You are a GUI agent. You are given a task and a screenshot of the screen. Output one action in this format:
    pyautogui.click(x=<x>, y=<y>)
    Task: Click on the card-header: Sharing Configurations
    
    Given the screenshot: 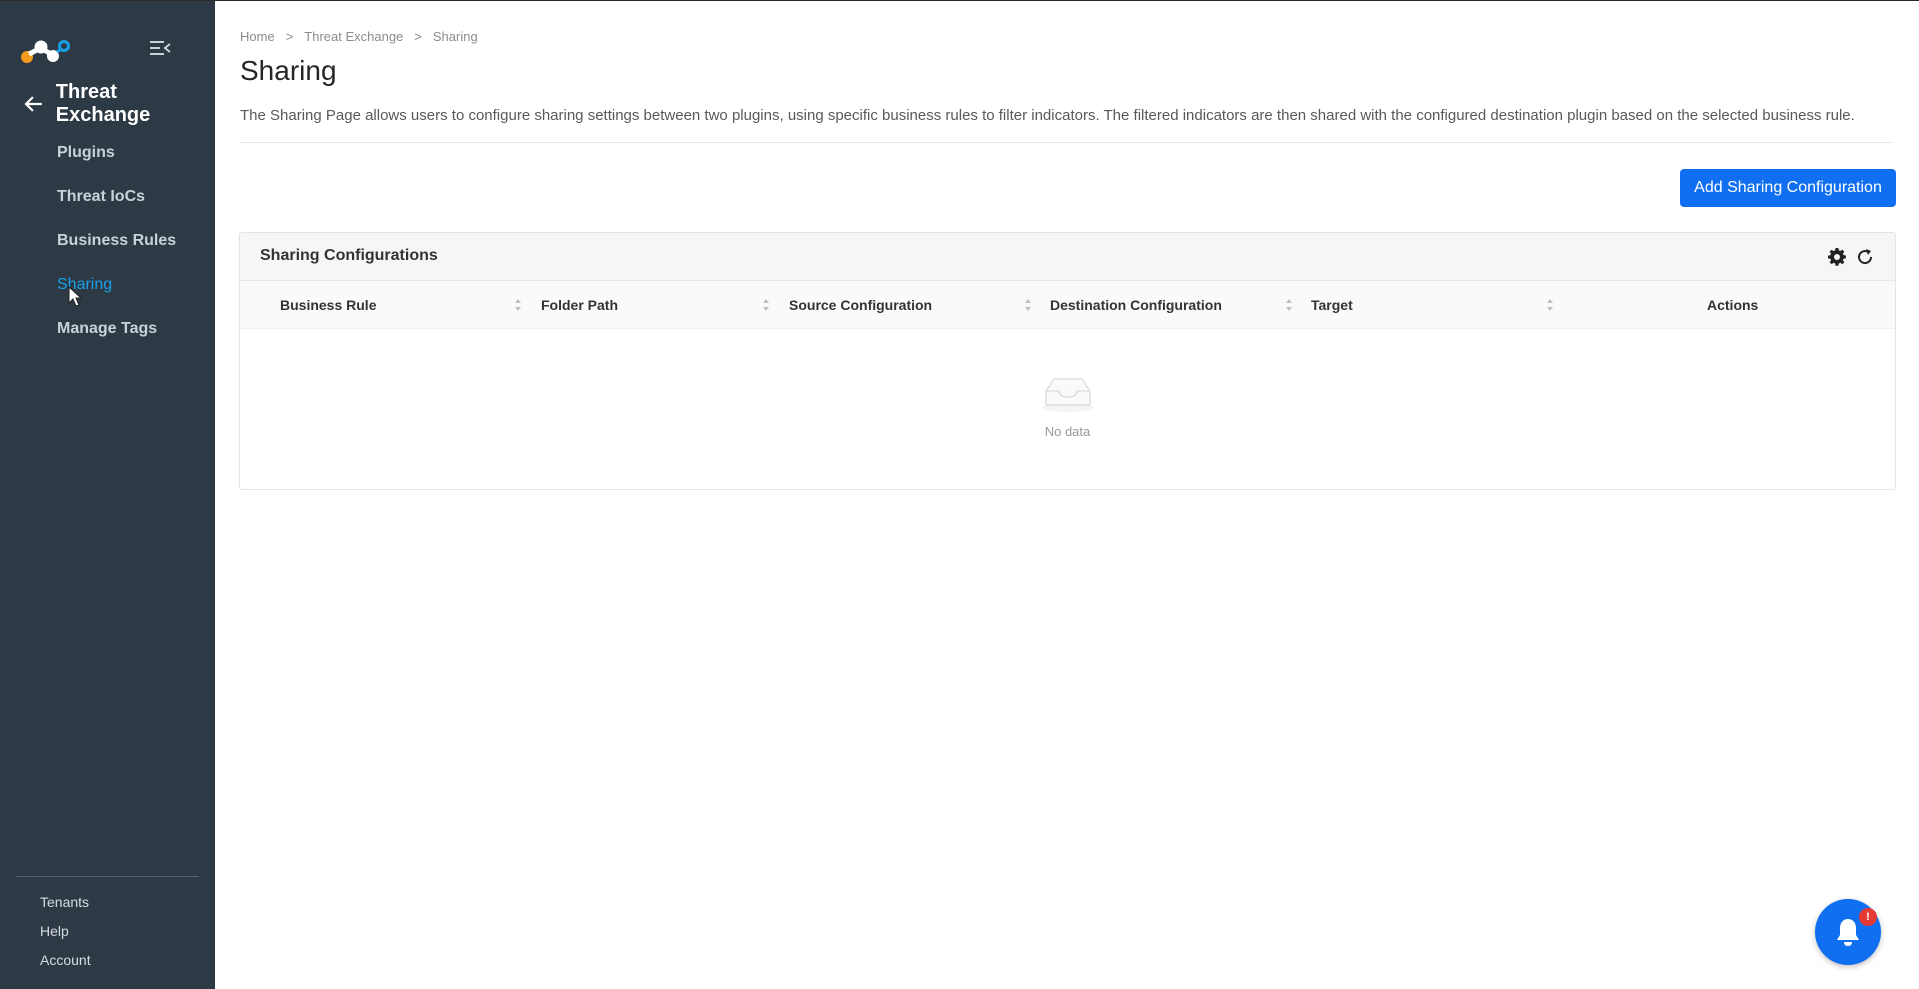 What is the action you would take?
    pyautogui.click(x=1067, y=257)
    